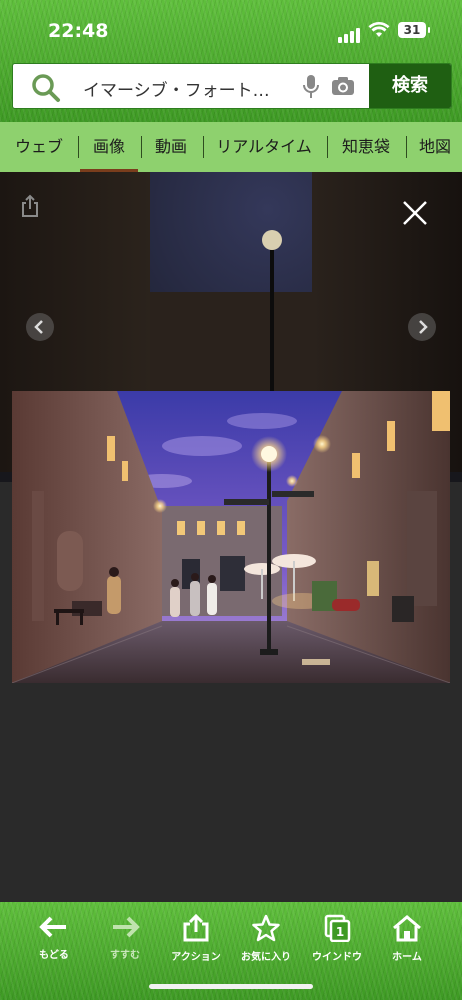  Describe the element at coordinates (366, 147) in the screenshot. I see `tab-chiebukuro: 知恵袋` at that location.